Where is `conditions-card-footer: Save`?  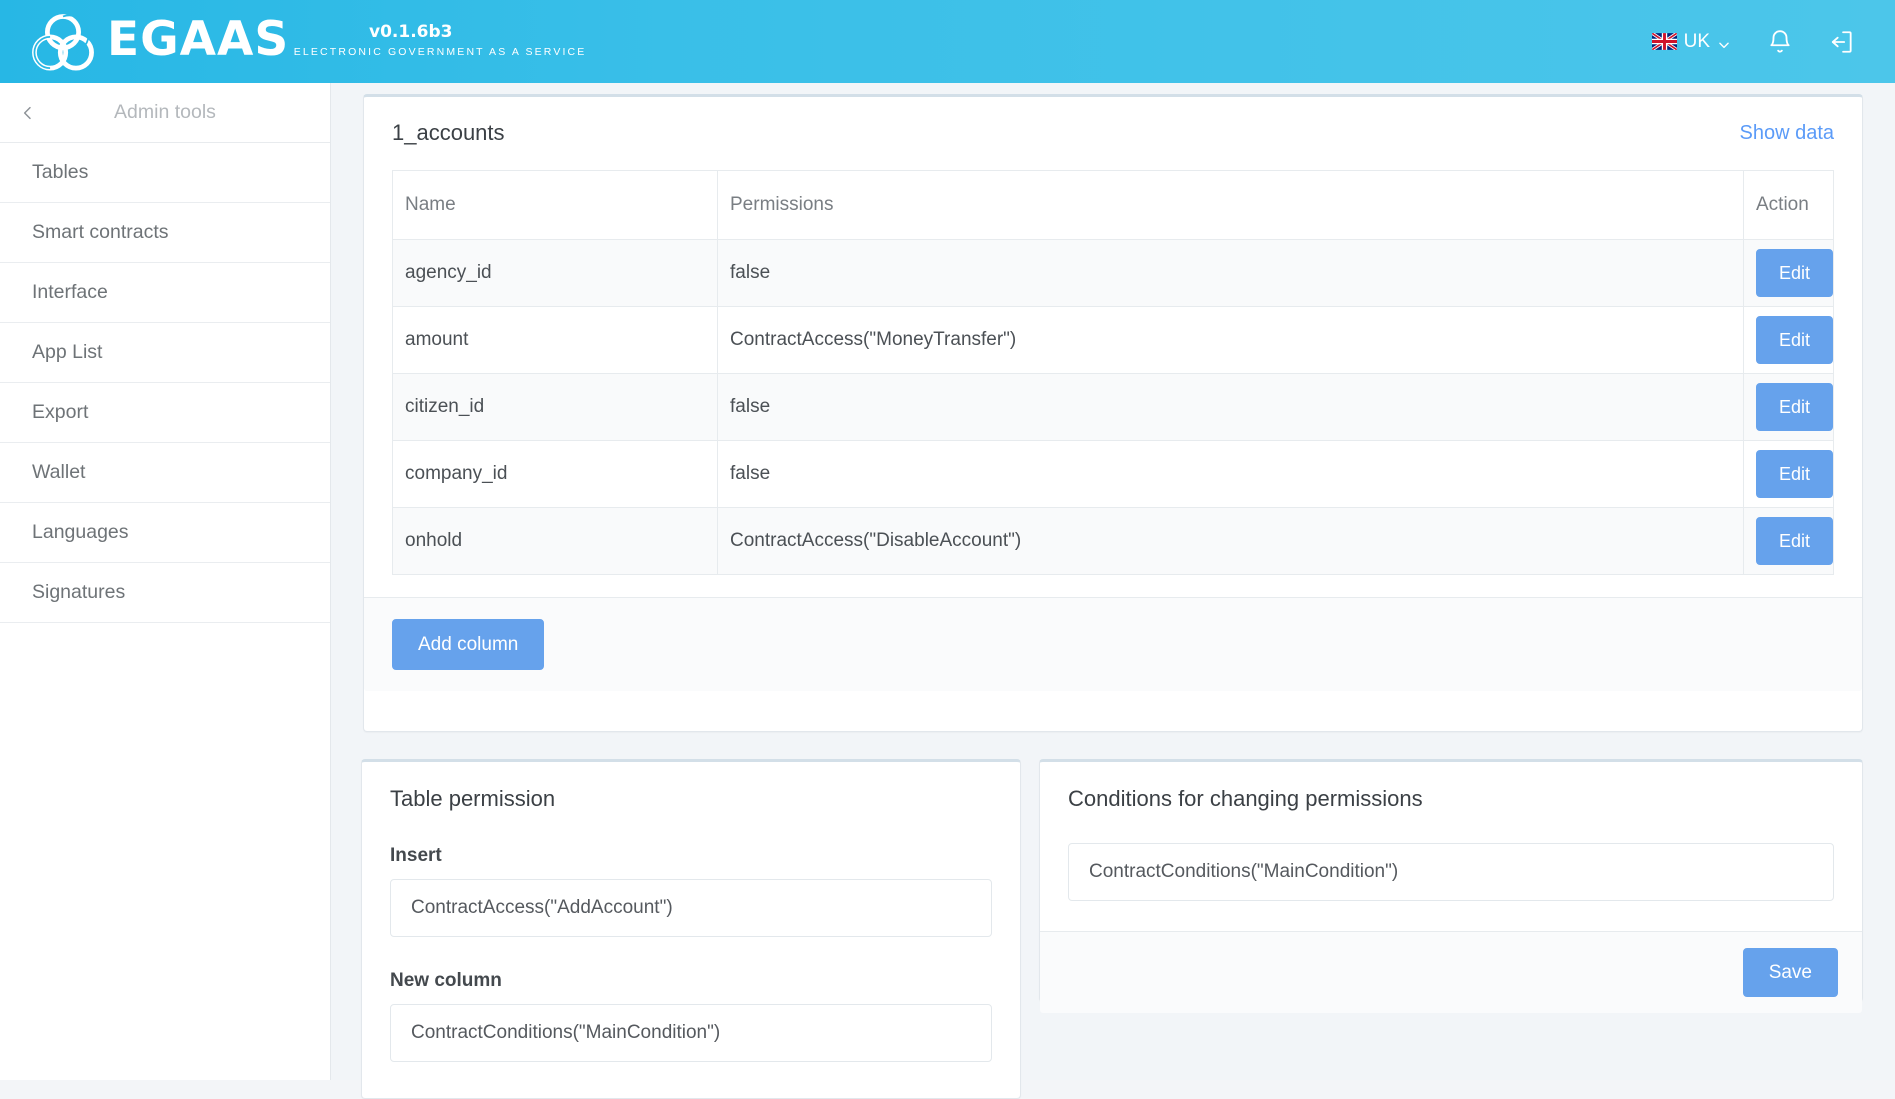
conditions-card-footer: Save is located at coordinates (1451, 972).